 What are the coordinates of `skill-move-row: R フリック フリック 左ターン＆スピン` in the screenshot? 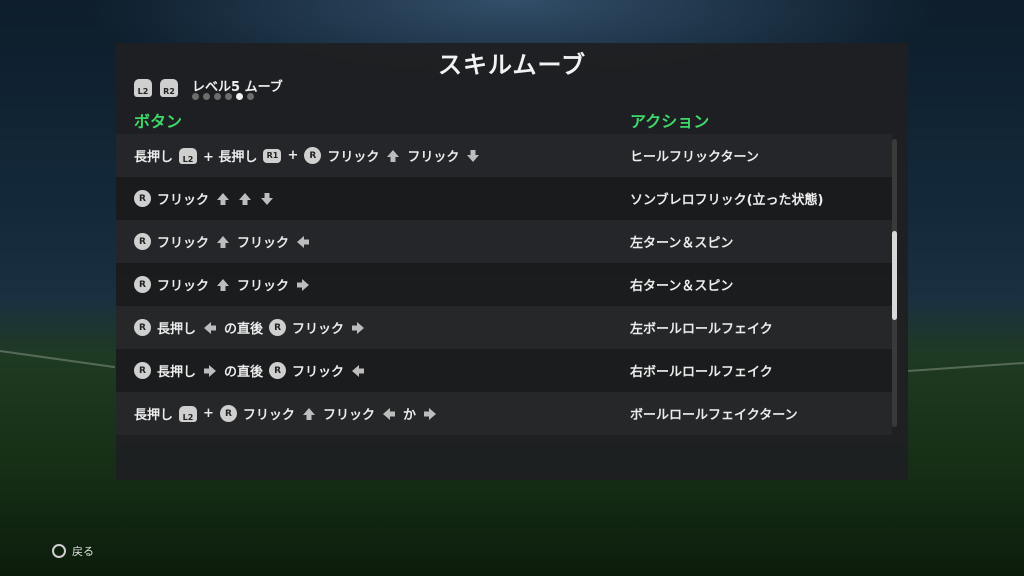 It's located at (504, 241).